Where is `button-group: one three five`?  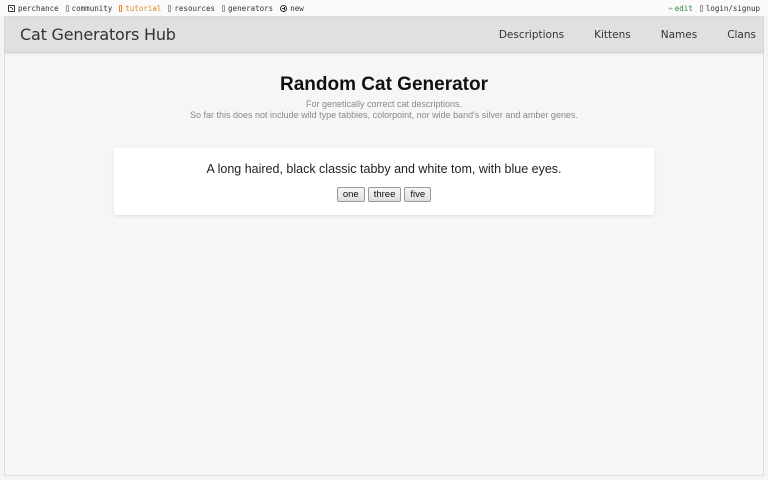 button-group: one three five is located at coordinates (384, 194).